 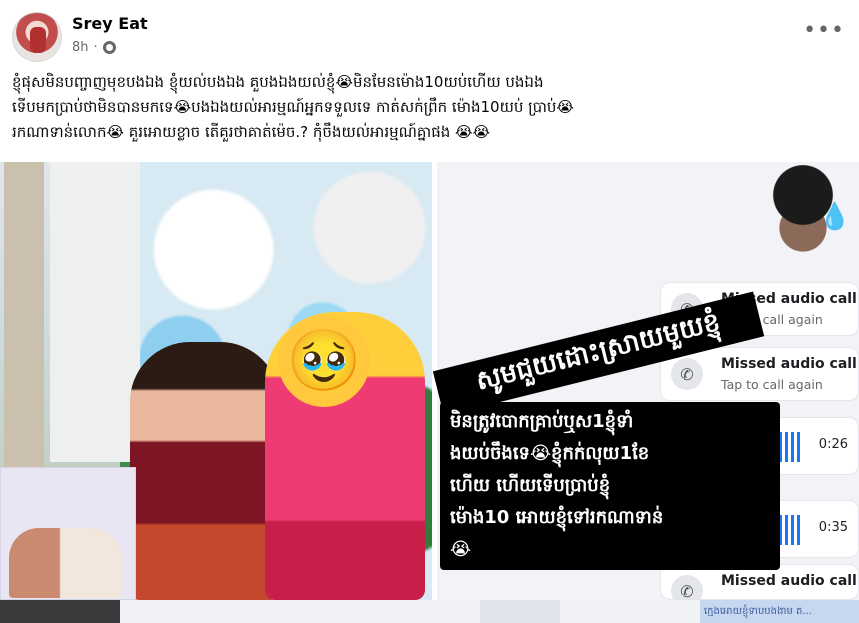 What do you see at coordinates (834, 217) in the screenshot?
I see `tears-icon: 💧` at bounding box center [834, 217].